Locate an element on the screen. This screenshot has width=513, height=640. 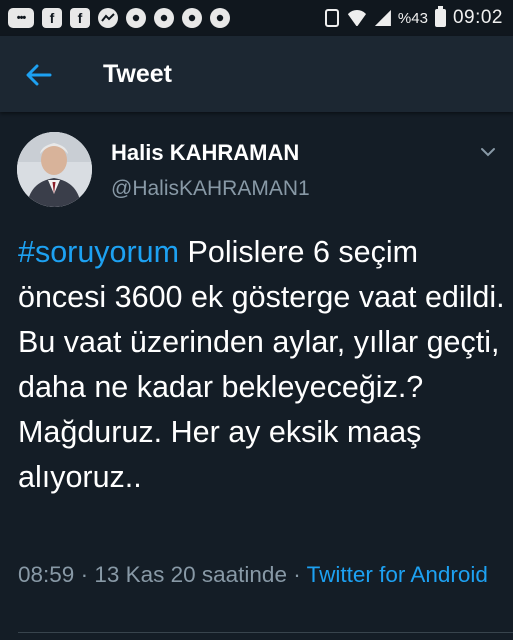
messenger-icon is located at coordinates (108, 18).